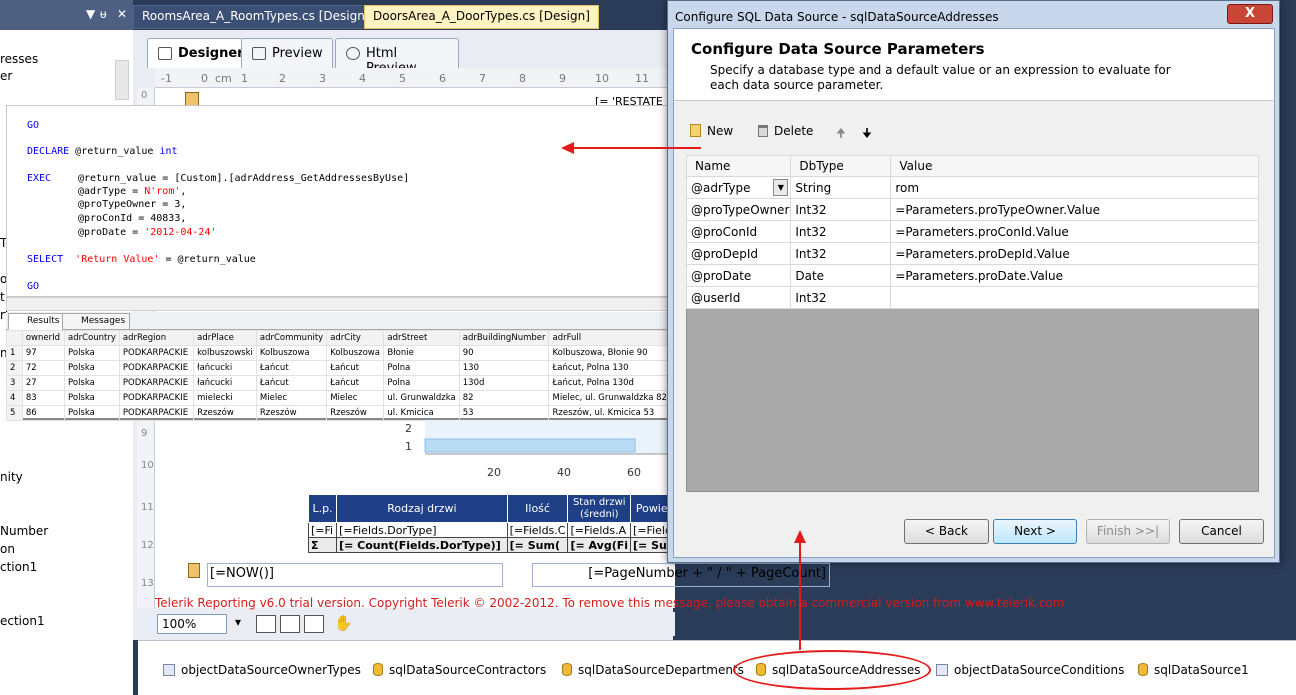  I want to click on hand-tool-icon: ✋, so click(343, 623).